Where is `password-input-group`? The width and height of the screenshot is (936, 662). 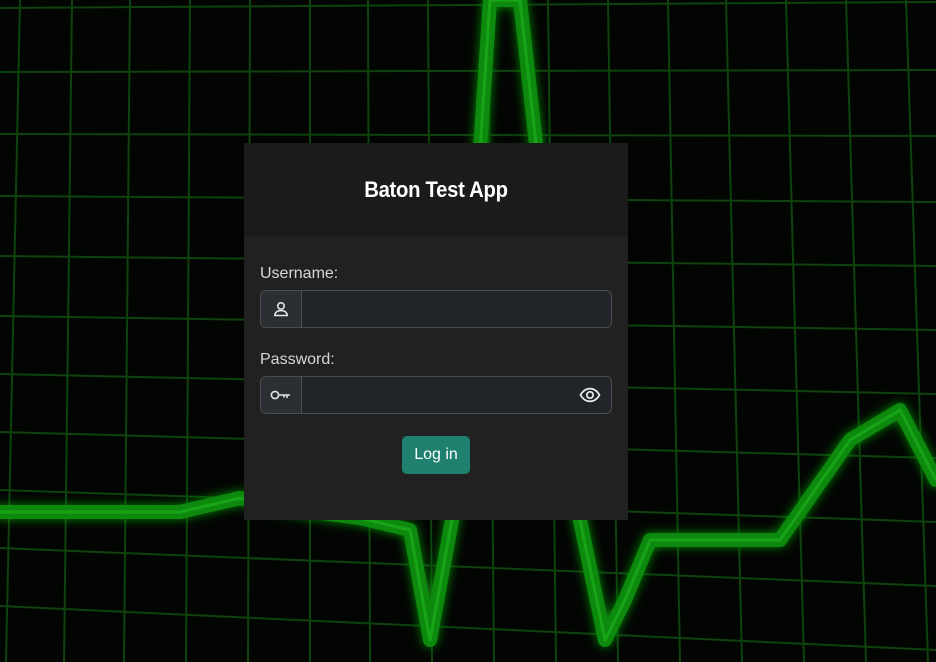 password-input-group is located at coordinates (436, 395).